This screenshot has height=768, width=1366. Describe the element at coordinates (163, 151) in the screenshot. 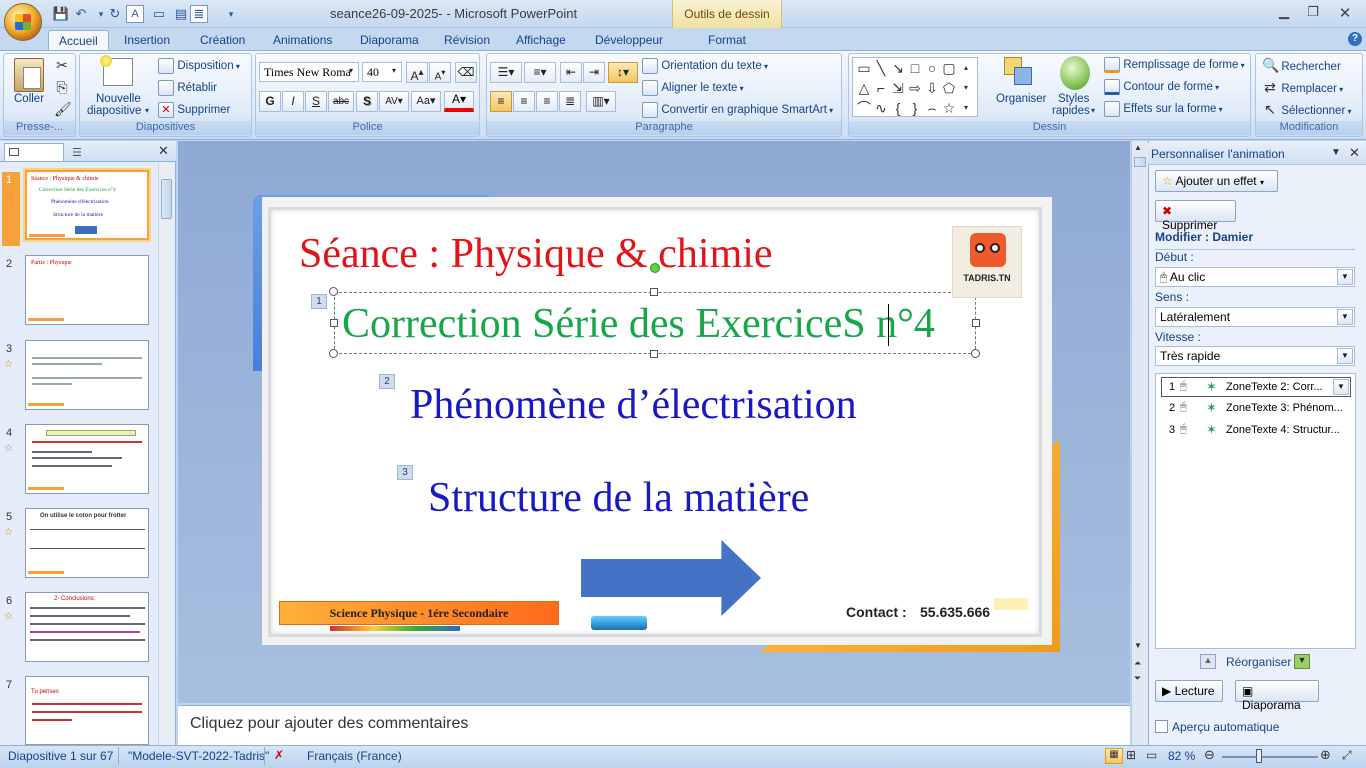

I see `pane-close-icon: ✕` at that location.